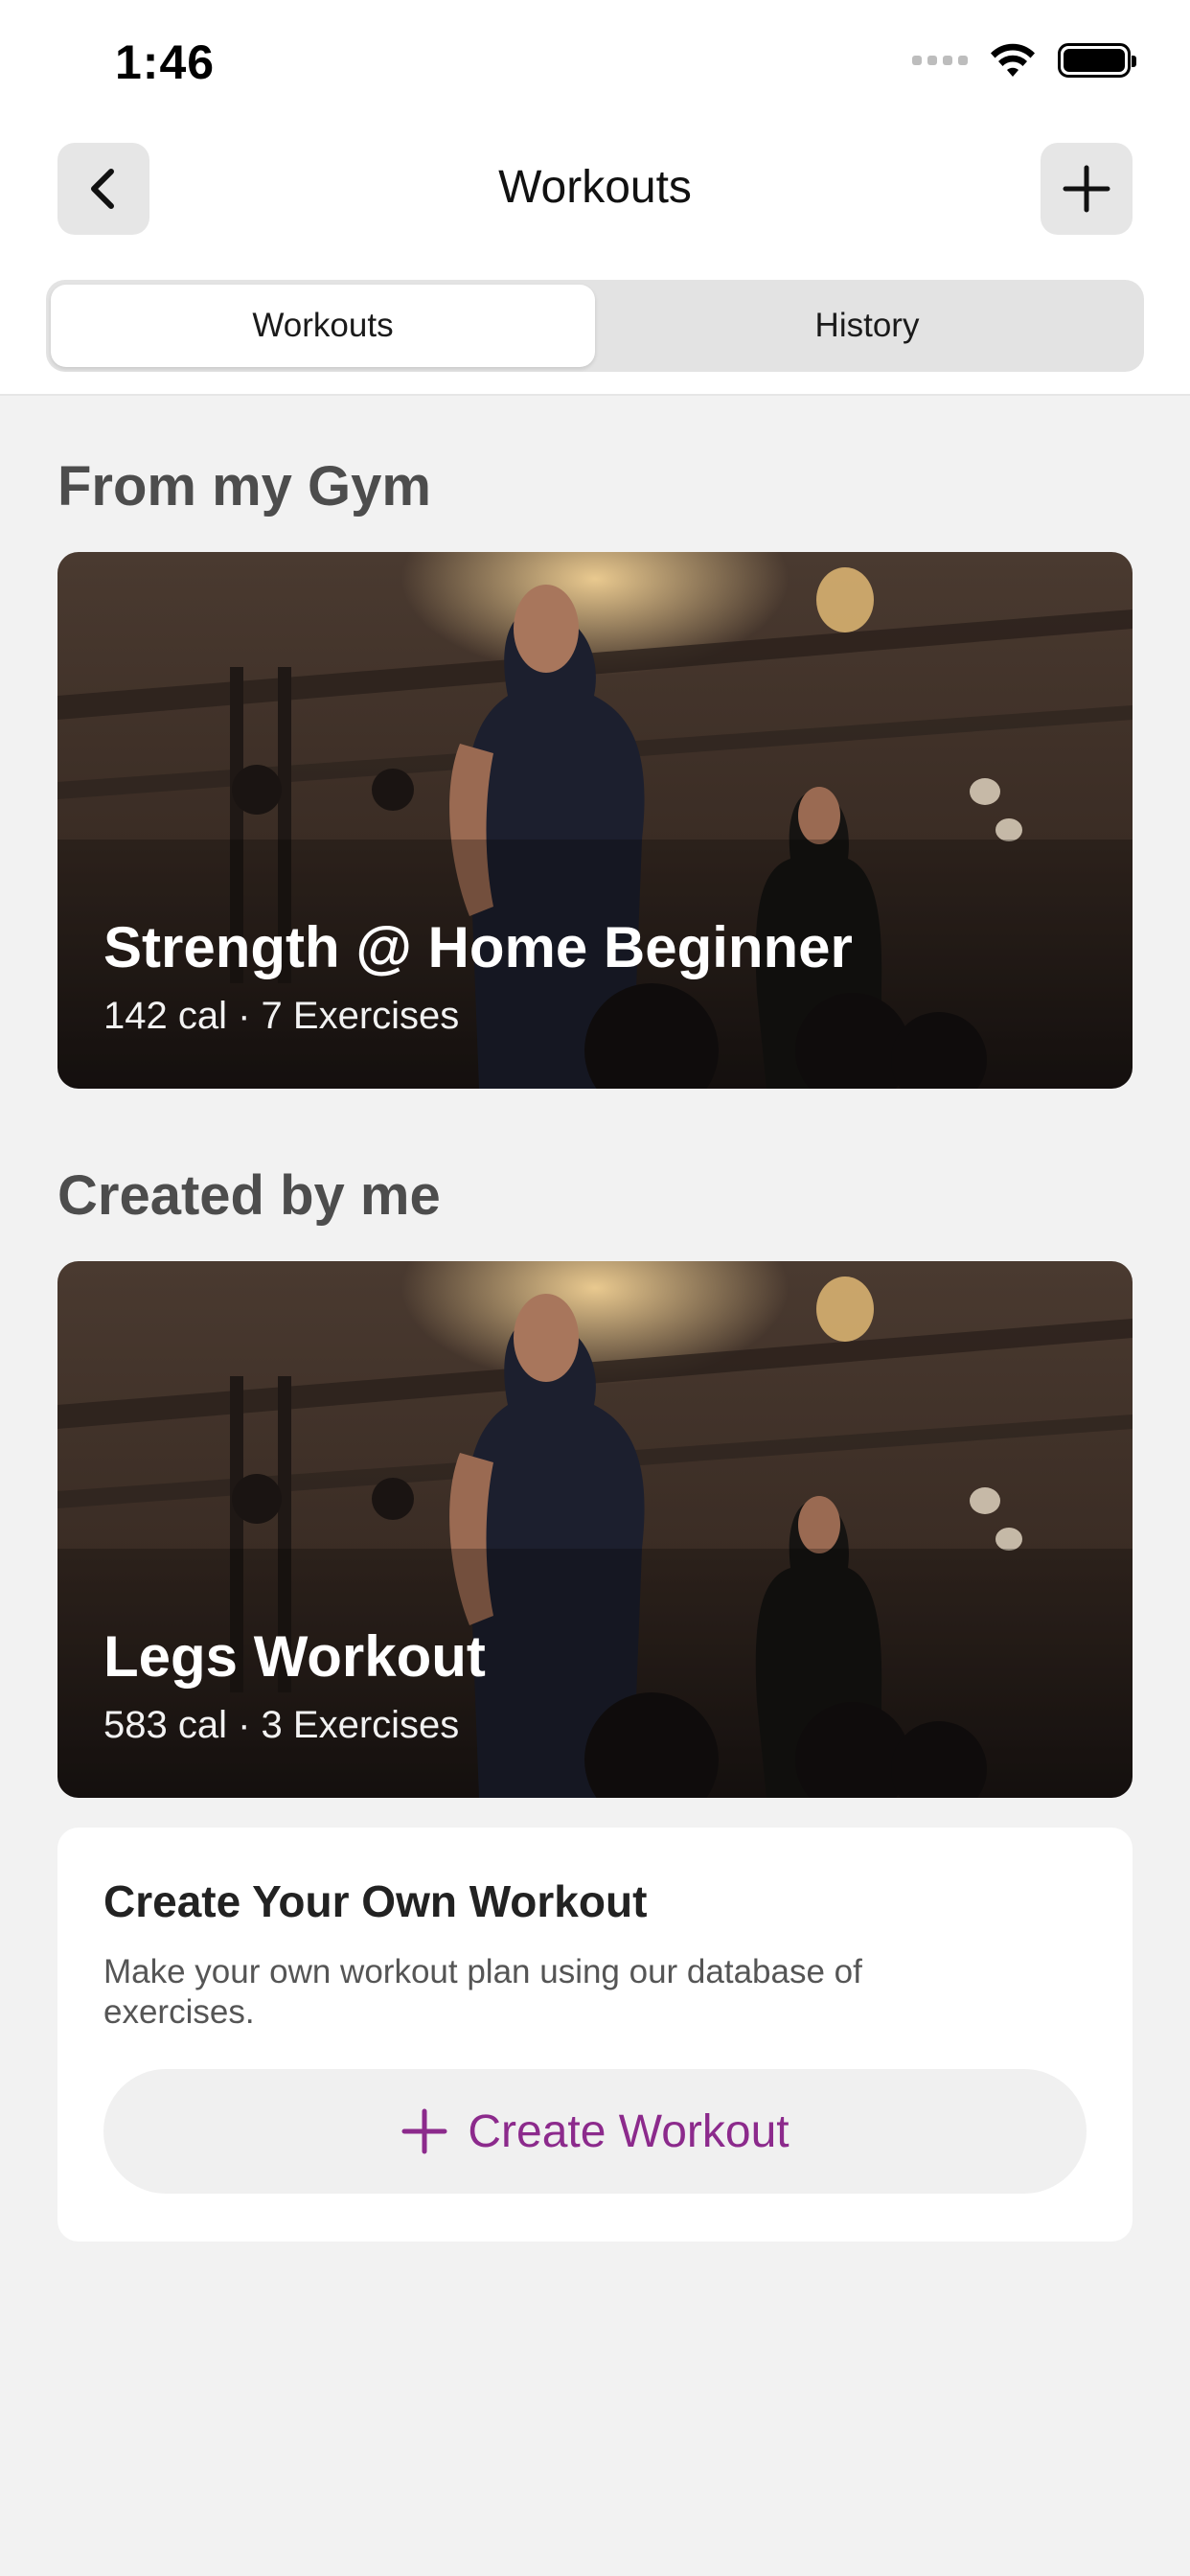  What do you see at coordinates (629, 2131) in the screenshot?
I see `create-workout-label: Create Workout` at bounding box center [629, 2131].